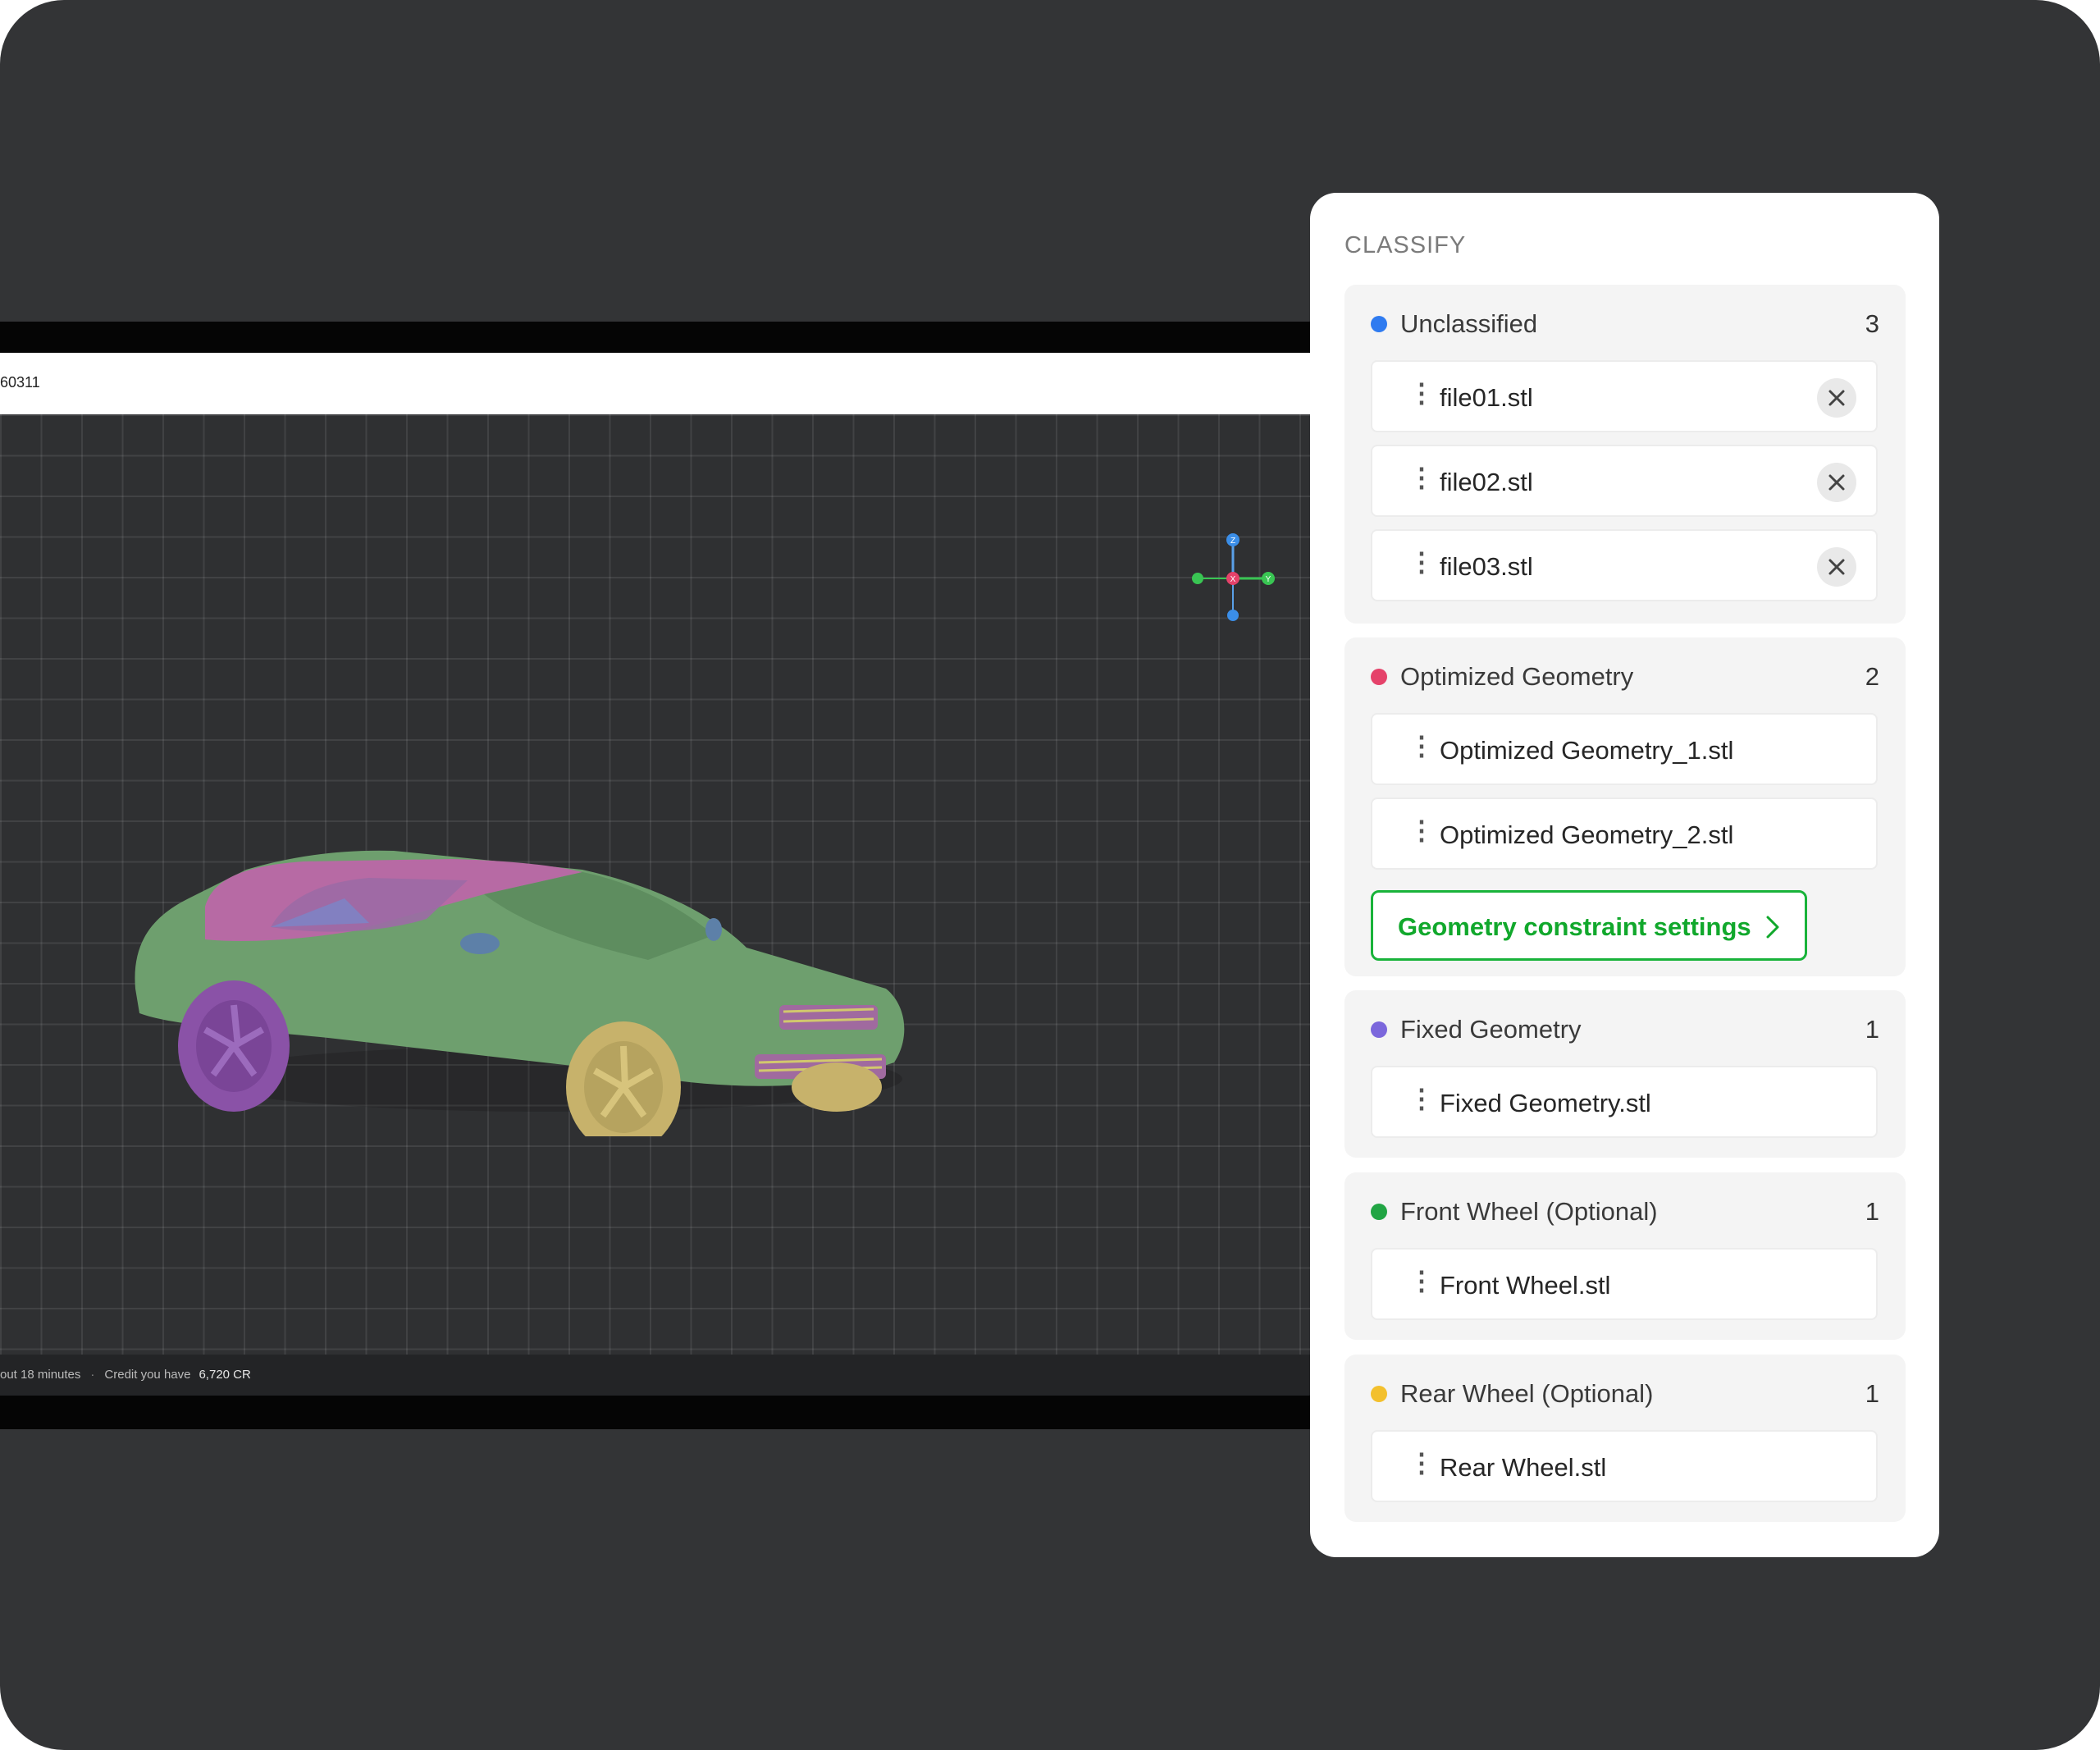 This screenshot has height=1750, width=2100. What do you see at coordinates (225, 1375) in the screenshot?
I see `credit-value: 6,720 CR` at bounding box center [225, 1375].